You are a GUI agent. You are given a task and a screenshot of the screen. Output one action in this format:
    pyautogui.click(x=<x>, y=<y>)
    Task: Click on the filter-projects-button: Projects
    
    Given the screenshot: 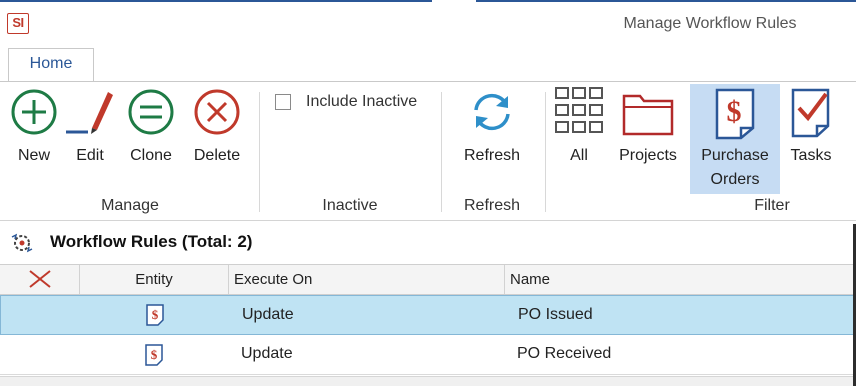 What is the action you would take?
    pyautogui.click(x=648, y=128)
    